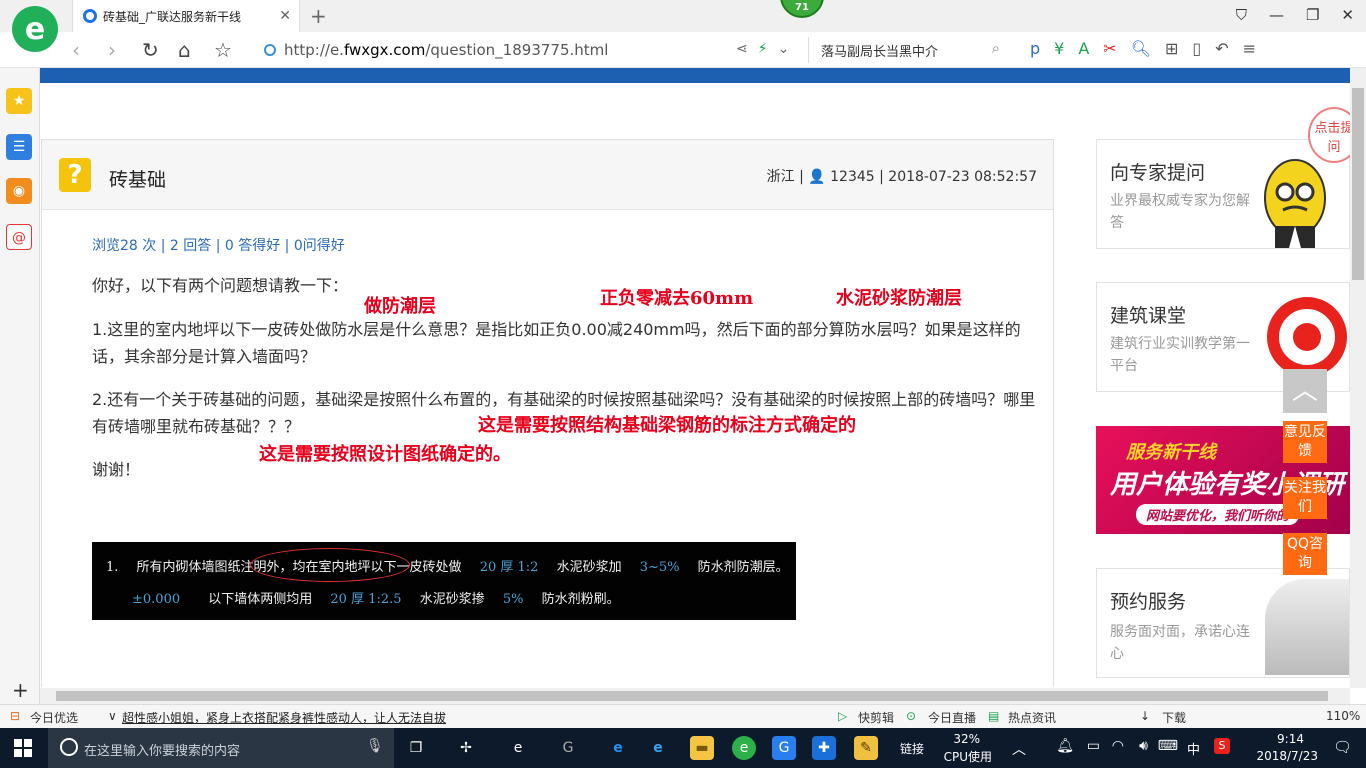 Image resolution: width=1366 pixels, height=768 pixels. I want to click on refresh-button: ↻, so click(150, 50).